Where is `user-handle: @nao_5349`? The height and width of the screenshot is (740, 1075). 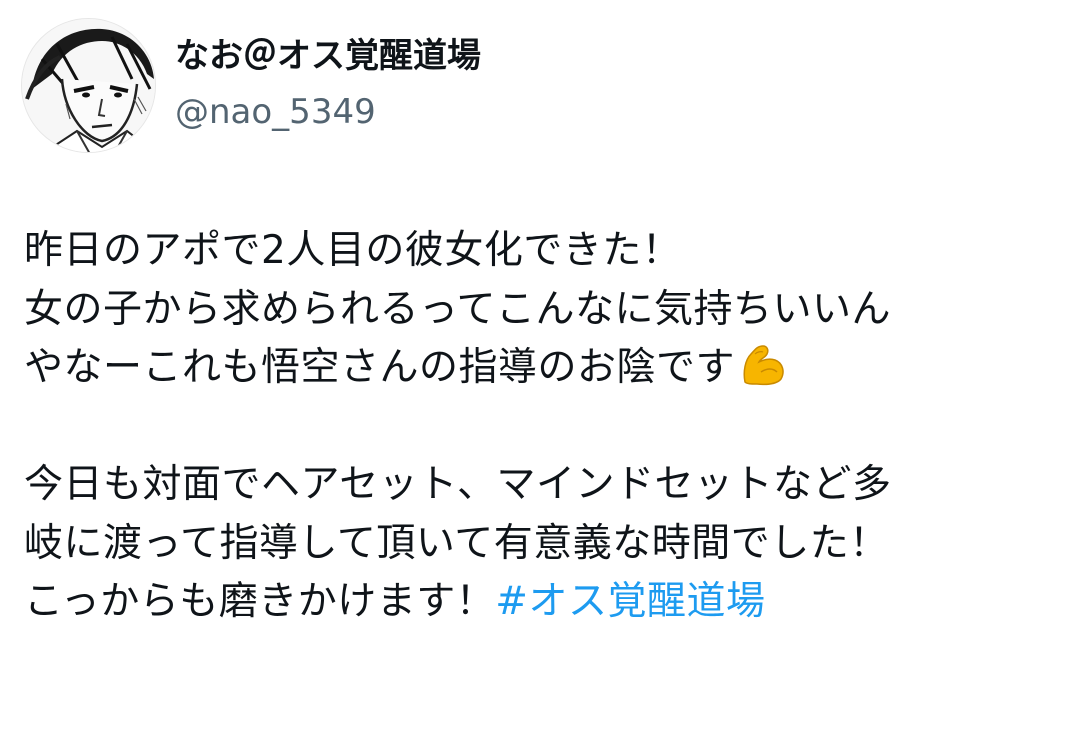 user-handle: @nao_5349 is located at coordinates (275, 112).